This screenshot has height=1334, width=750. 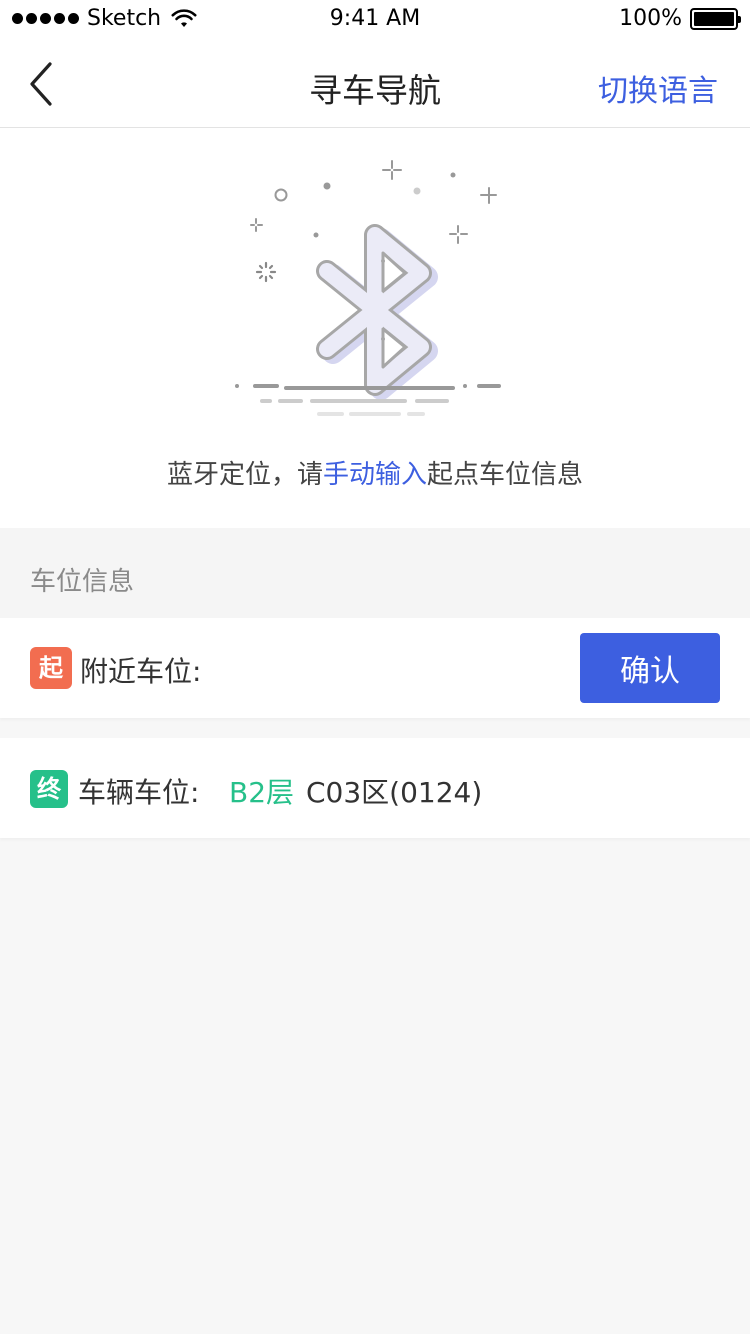 I want to click on status-right: 100%, so click(x=680, y=18).